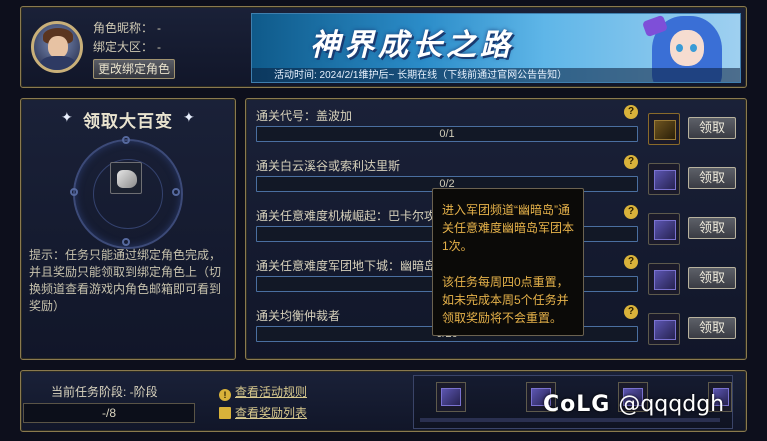 The width and height of the screenshot is (767, 441). Describe the element at coordinates (412, 45) in the screenshot. I see `banner-title: 神界成长之路` at that location.